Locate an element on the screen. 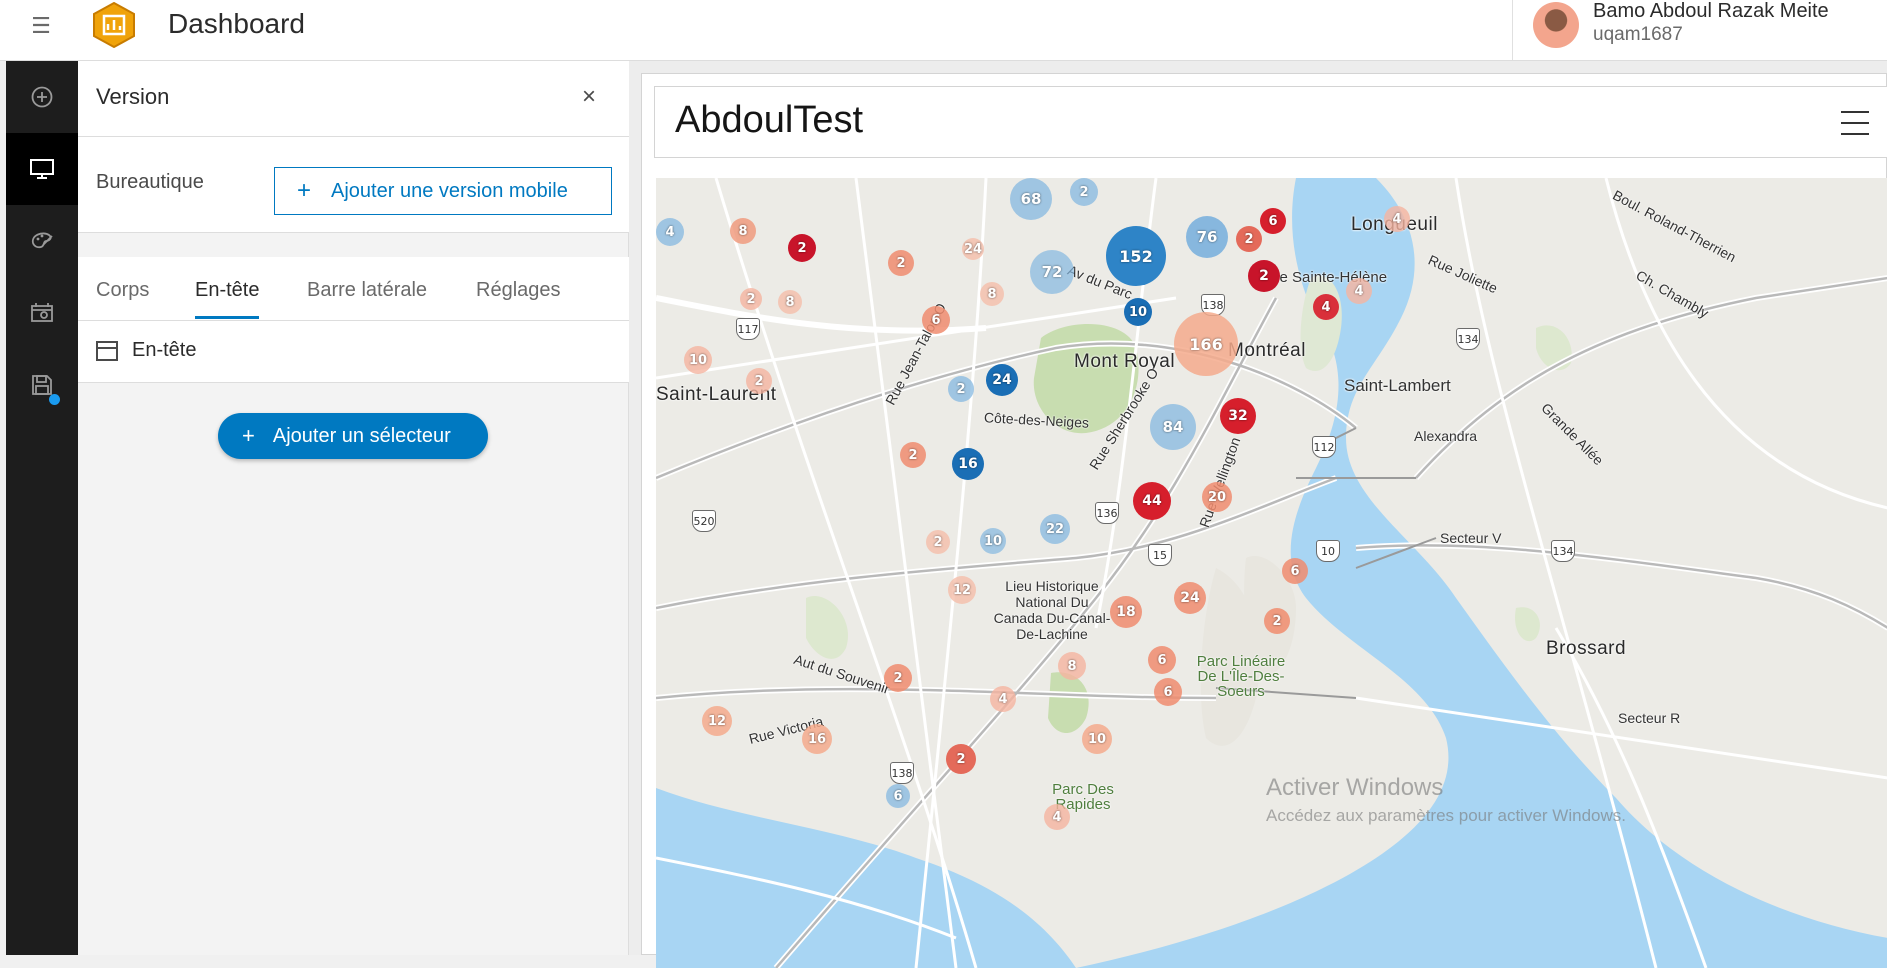  window-header-icon is located at coordinates (107, 351).